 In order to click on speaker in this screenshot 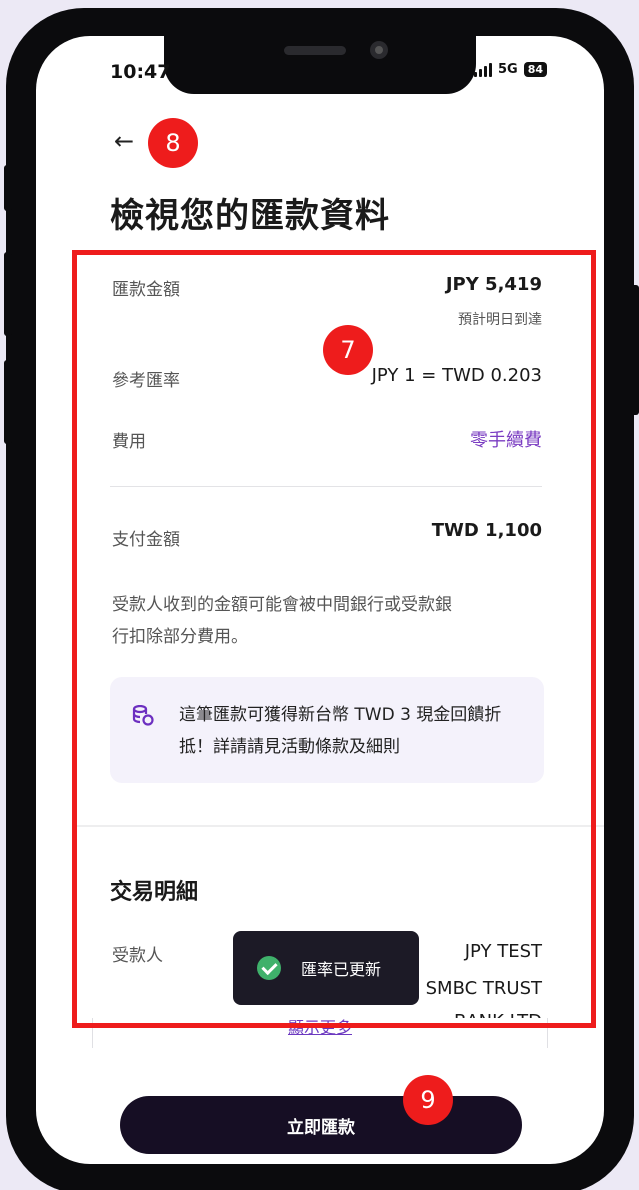, I will do `click(315, 50)`.